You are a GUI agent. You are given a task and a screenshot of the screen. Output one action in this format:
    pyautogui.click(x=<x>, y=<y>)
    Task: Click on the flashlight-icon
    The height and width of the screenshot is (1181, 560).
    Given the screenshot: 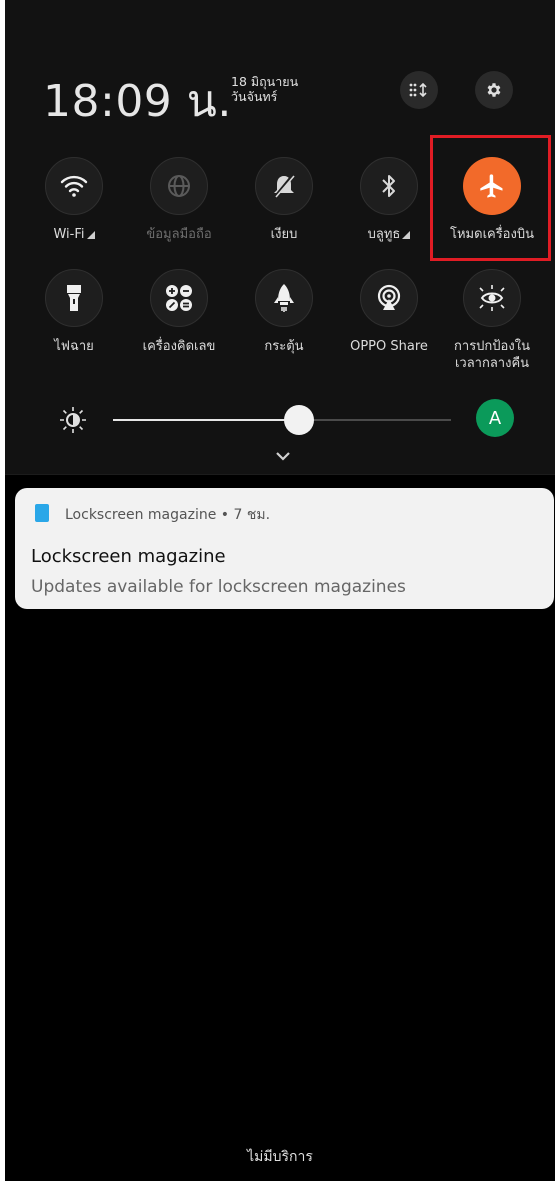 What is the action you would take?
    pyautogui.click(x=74, y=298)
    